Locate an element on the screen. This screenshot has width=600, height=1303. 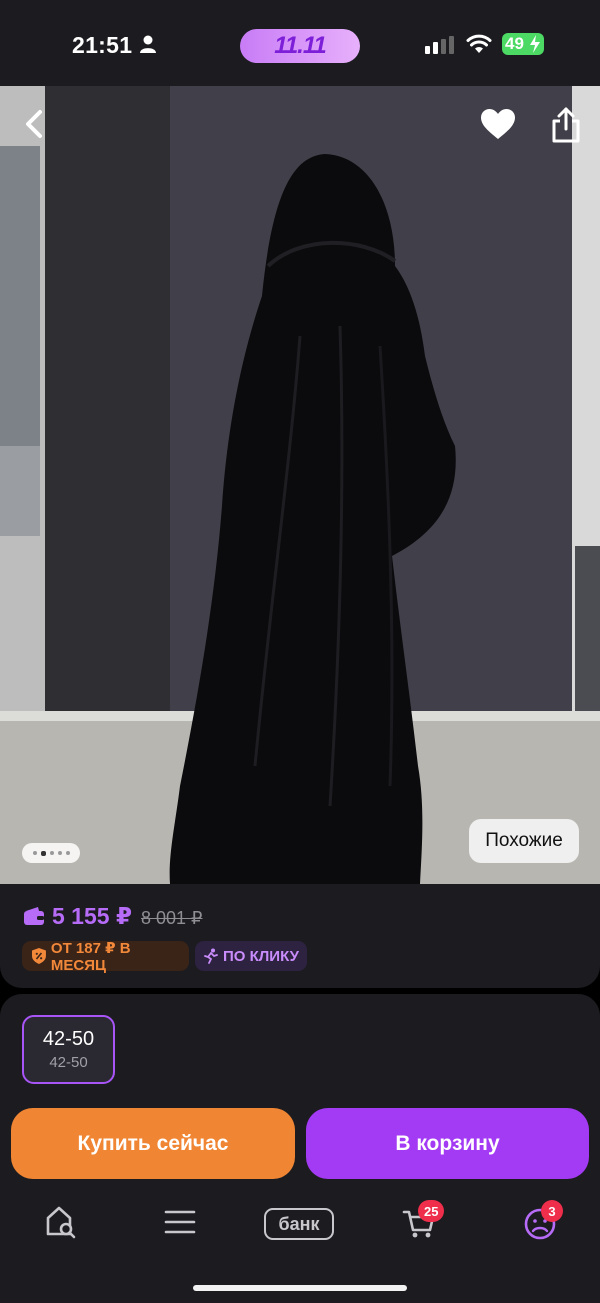
similar-button: Похожие is located at coordinates (524, 841).